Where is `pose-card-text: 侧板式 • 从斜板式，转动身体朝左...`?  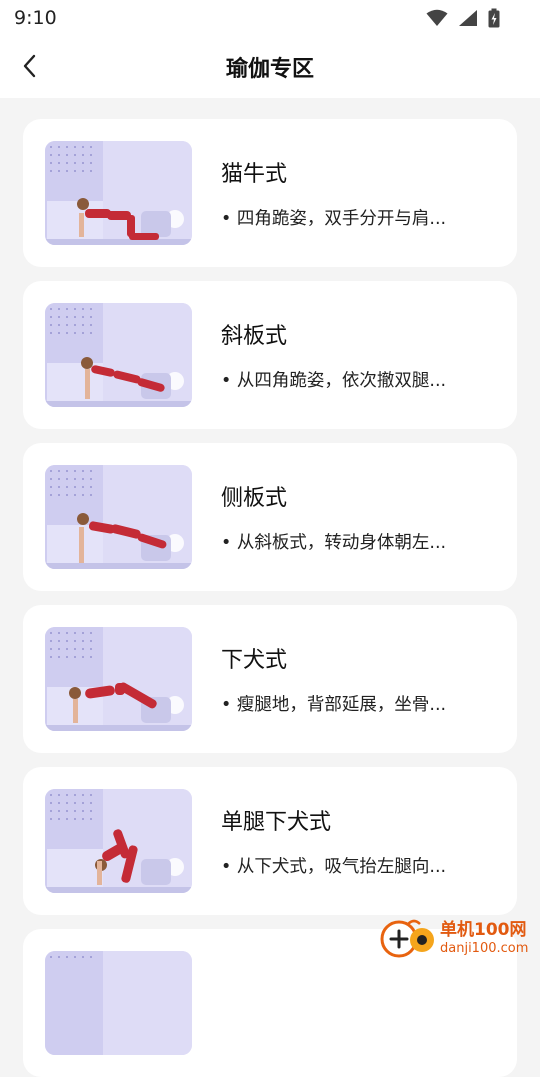 pose-card-text: 侧板式 • 从斜板式，转动身体朝左... is located at coordinates (346, 517).